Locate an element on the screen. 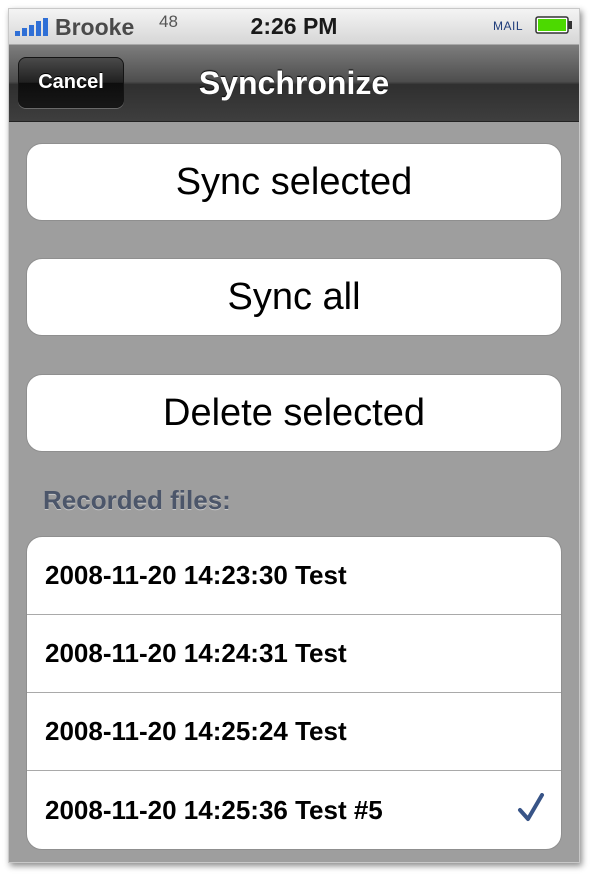  file-row-selected: 2008-11-20 14:25:36 Test #5 is located at coordinates (294, 810).